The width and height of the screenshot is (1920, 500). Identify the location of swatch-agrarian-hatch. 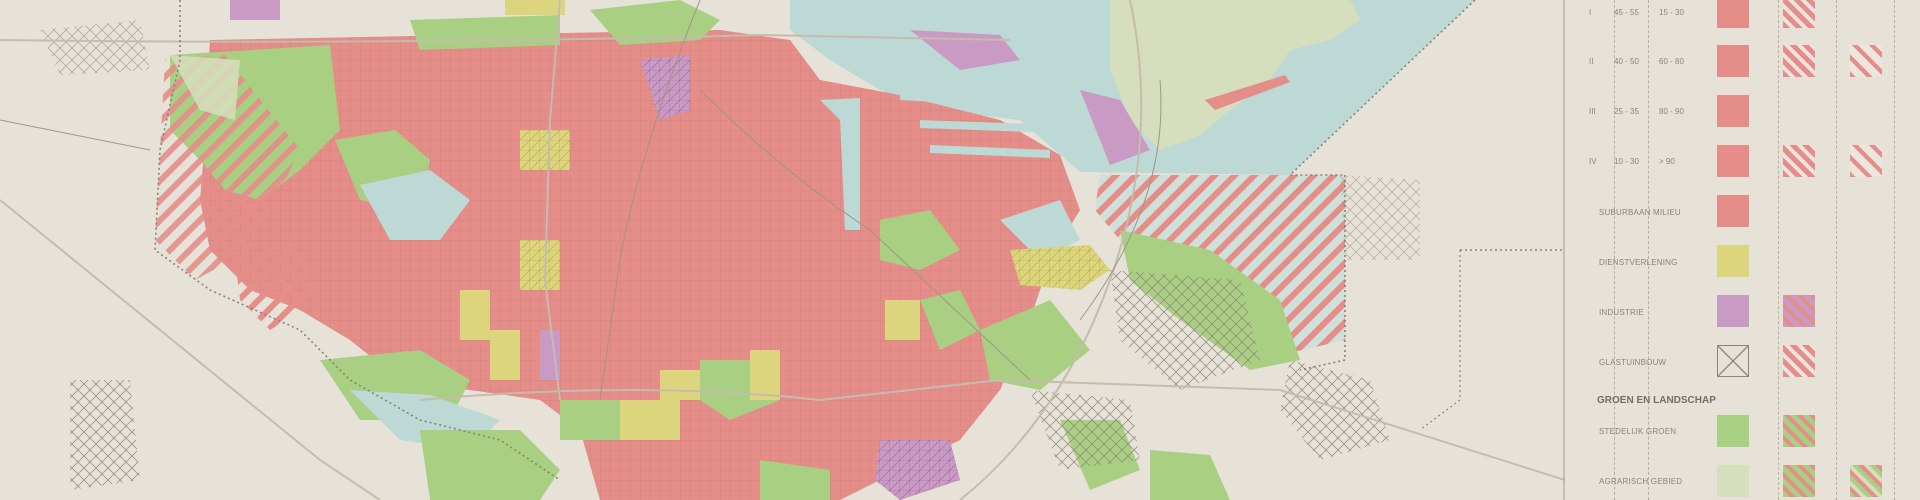
(1799, 481).